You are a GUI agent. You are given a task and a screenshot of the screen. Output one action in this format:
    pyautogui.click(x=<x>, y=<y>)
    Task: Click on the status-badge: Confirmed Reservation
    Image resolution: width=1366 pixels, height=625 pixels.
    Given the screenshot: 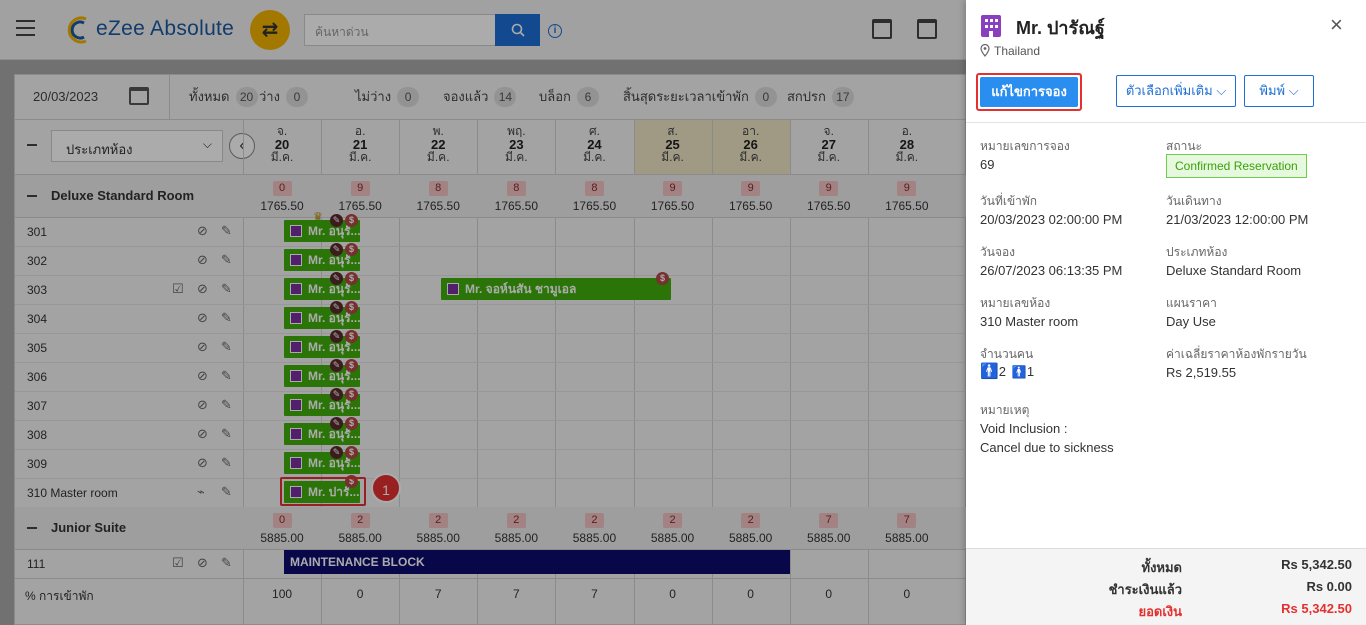 What is the action you would take?
    pyautogui.click(x=1236, y=166)
    